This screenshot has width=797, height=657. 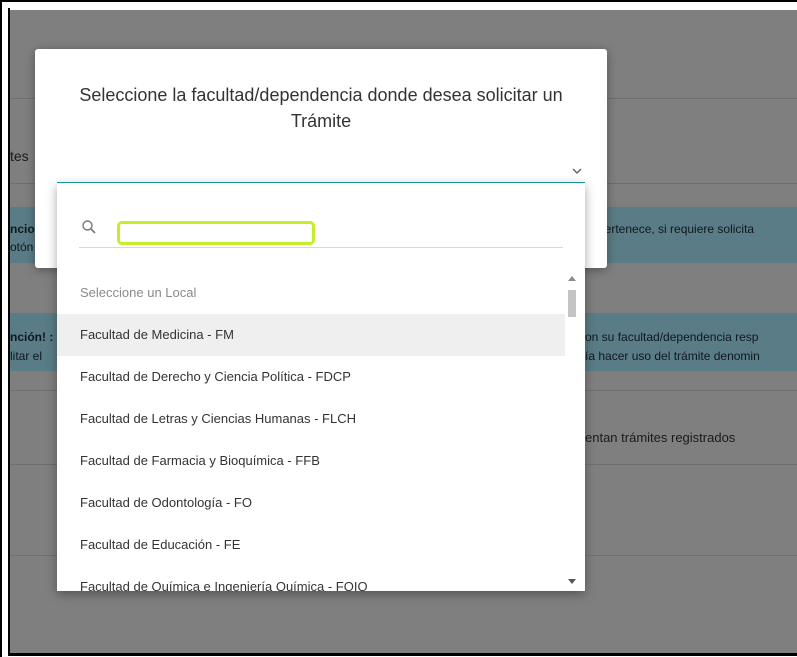 I want to click on option-medicina: Facultad de Medicina - FM, so click(x=311, y=335).